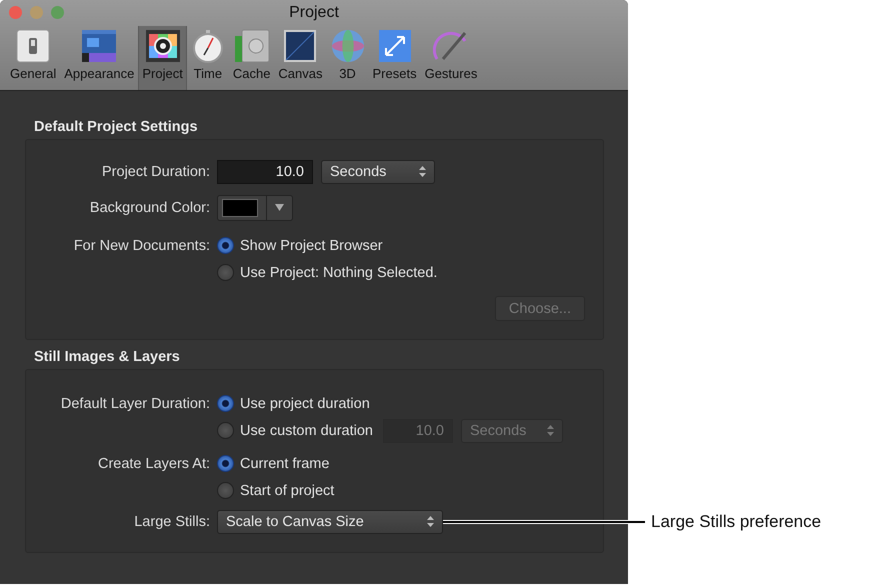 This screenshot has height=586, width=884. Describe the element at coordinates (153, 464) in the screenshot. I see `field-label: Create Layers At:` at that location.